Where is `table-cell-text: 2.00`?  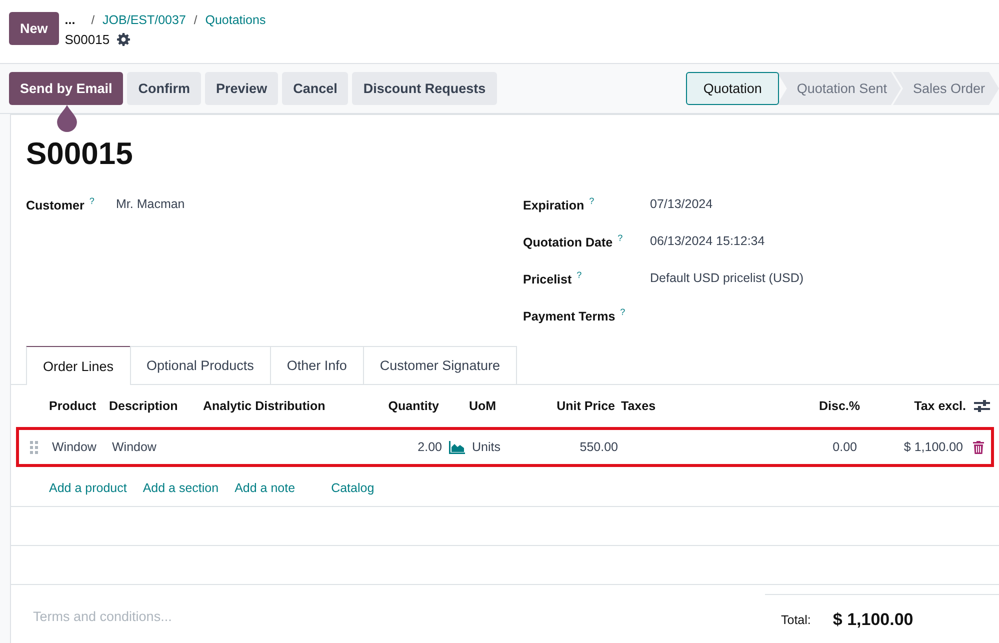
table-cell-text: 2.00 is located at coordinates (429, 447).